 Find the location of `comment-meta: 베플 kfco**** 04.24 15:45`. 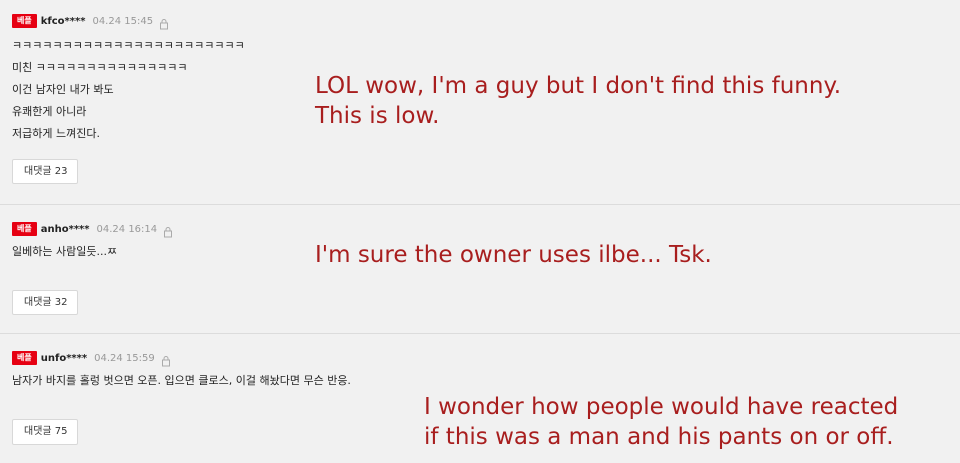

comment-meta: 베플 kfco**** 04.24 15:45 is located at coordinates (90, 21).